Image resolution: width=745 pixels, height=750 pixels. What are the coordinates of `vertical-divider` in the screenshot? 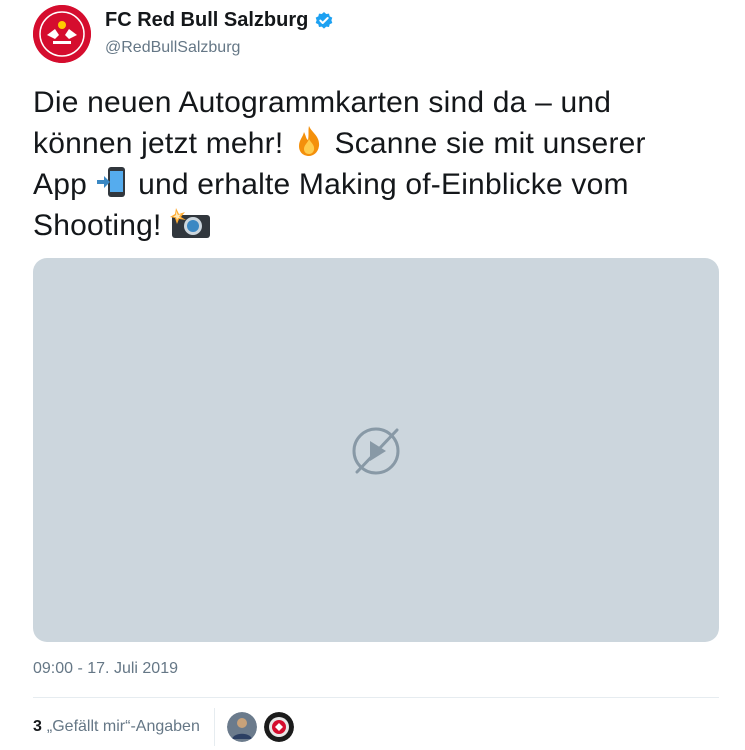 It's located at (214, 727).